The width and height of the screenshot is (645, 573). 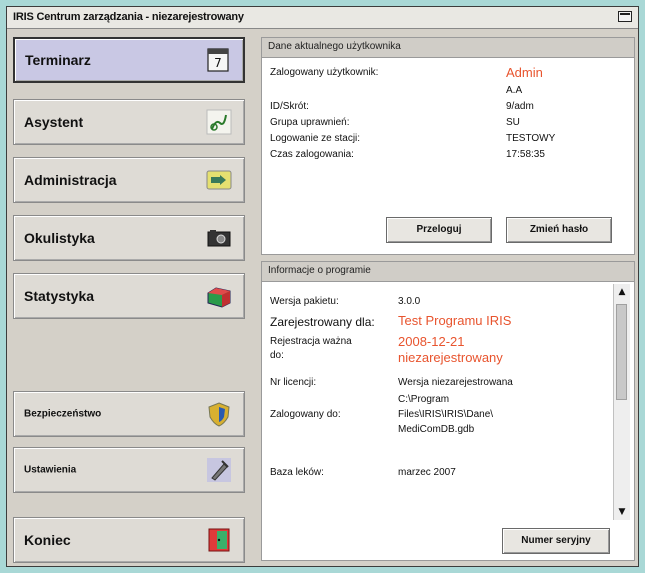 I want to click on permission-group-label: Grupa uprawnień:, so click(x=310, y=122).